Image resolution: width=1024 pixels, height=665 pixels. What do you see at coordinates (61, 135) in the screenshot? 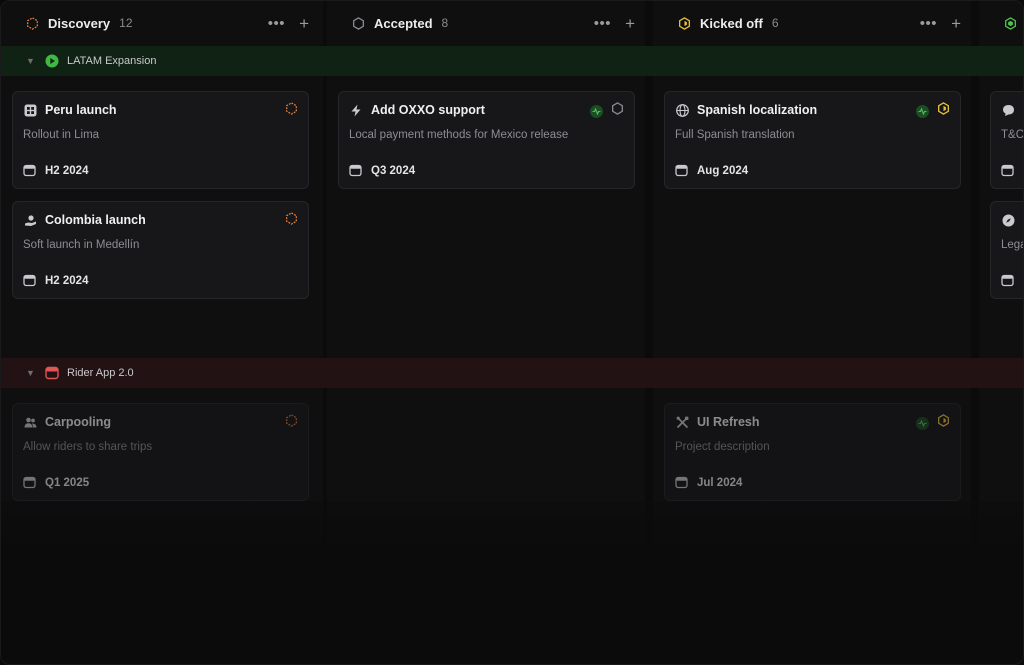
I see `card-description: Rollout in Lima` at bounding box center [61, 135].